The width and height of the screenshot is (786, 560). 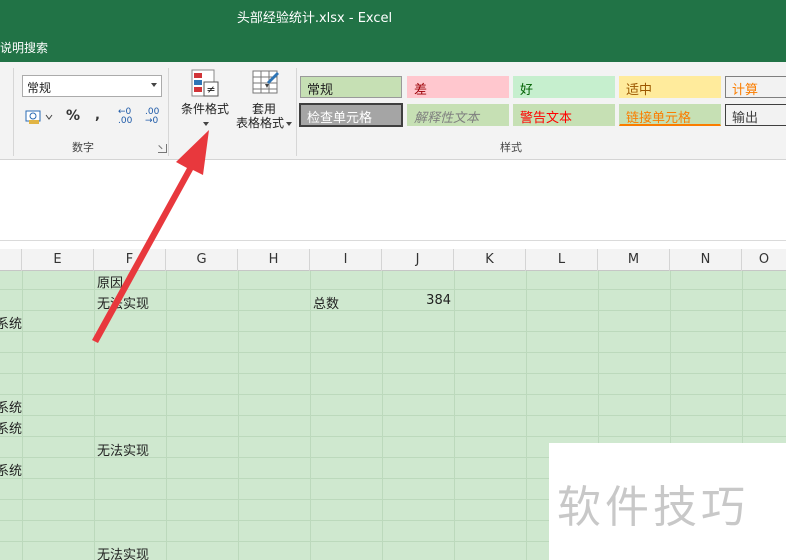 I want to click on style-label: 解释性文本, so click(x=447, y=118).